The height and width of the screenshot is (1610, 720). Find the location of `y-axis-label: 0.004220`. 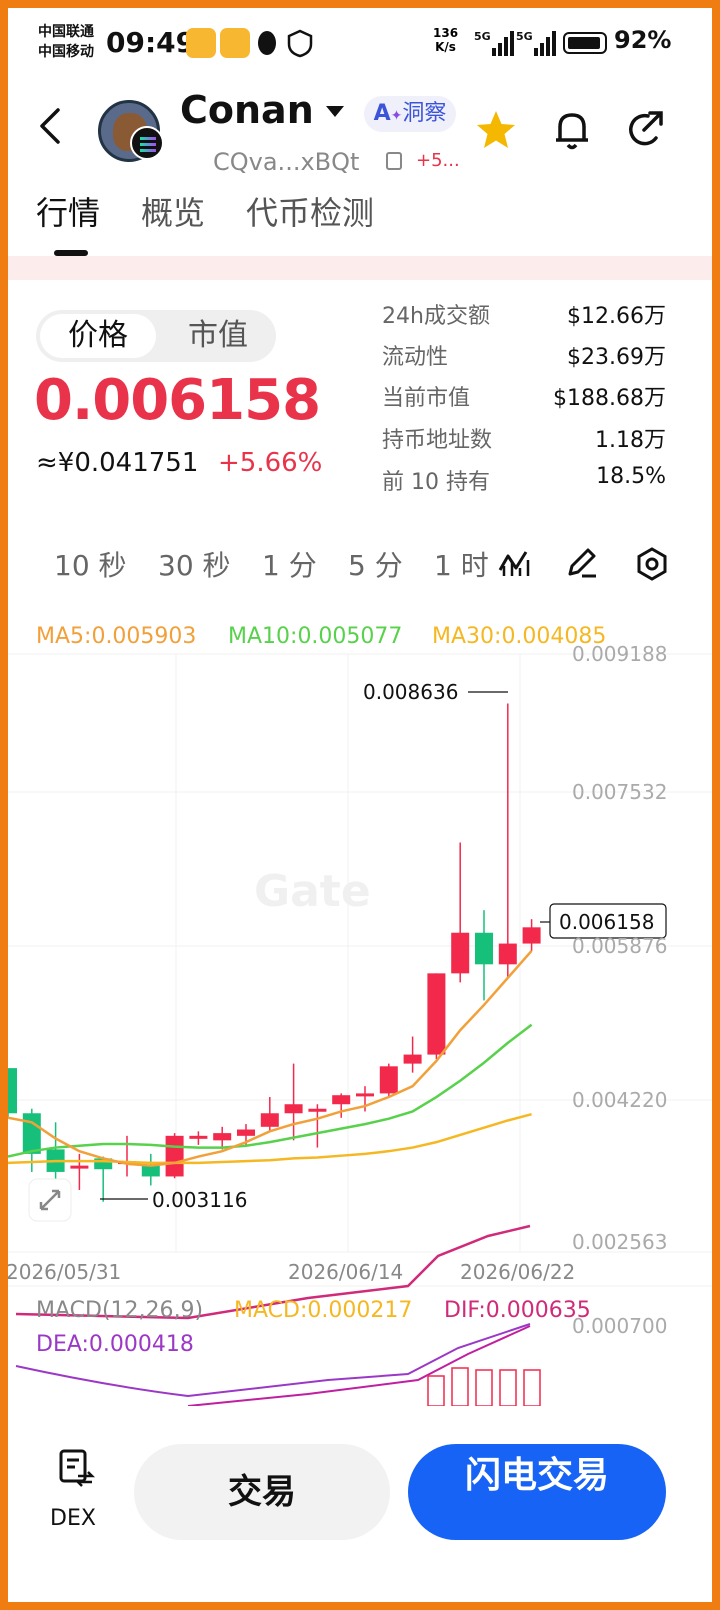

y-axis-label: 0.004220 is located at coordinates (620, 1100).